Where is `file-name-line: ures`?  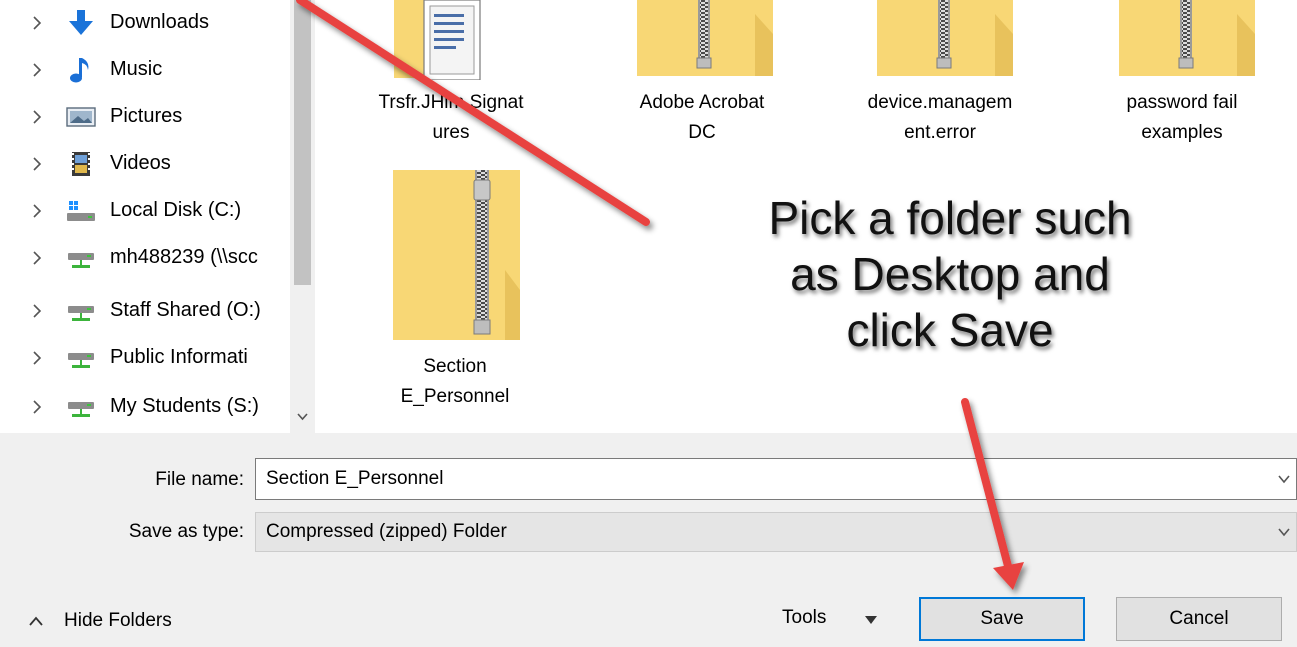 file-name-line: ures is located at coordinates (451, 132).